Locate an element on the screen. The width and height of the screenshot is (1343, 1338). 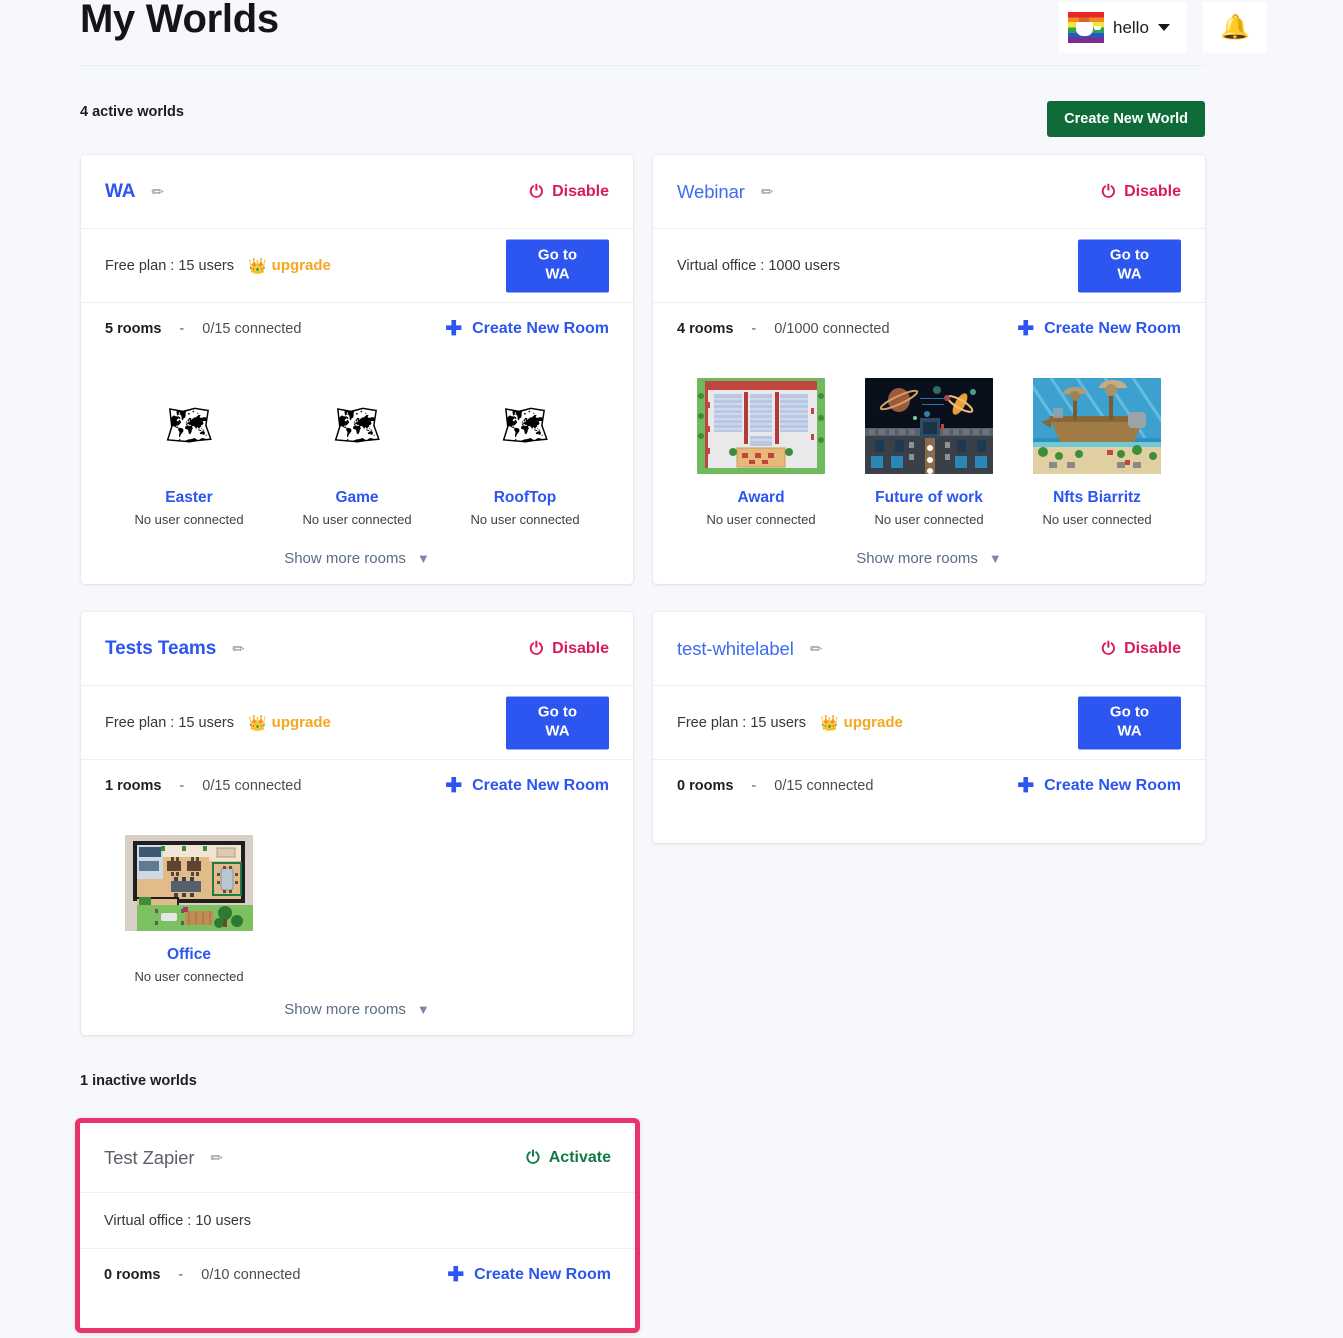
world-name: Tests Teams is located at coordinates (160, 649).